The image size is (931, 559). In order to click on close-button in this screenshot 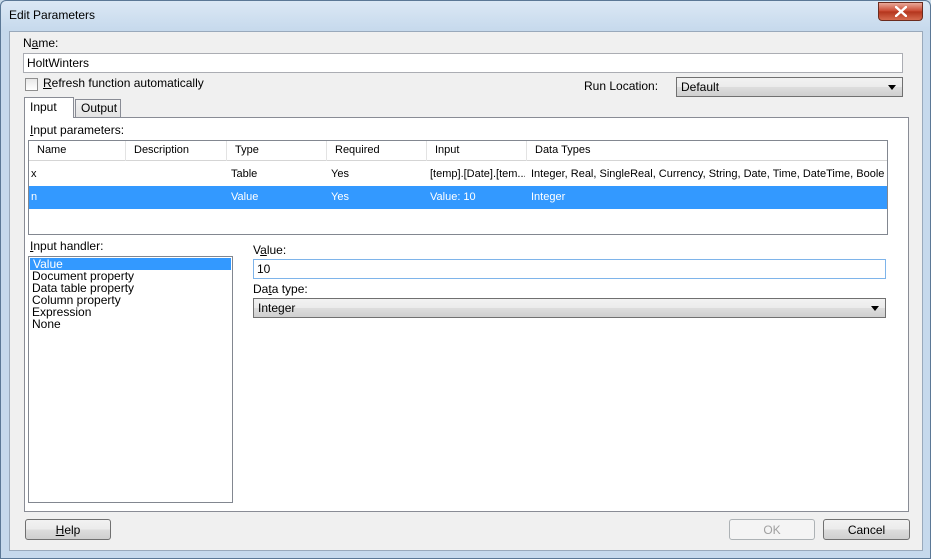, I will do `click(900, 11)`.